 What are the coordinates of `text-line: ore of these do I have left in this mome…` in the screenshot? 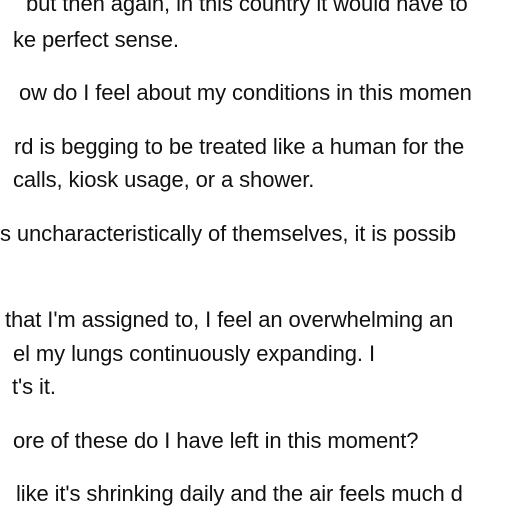 It's located at (216, 440).